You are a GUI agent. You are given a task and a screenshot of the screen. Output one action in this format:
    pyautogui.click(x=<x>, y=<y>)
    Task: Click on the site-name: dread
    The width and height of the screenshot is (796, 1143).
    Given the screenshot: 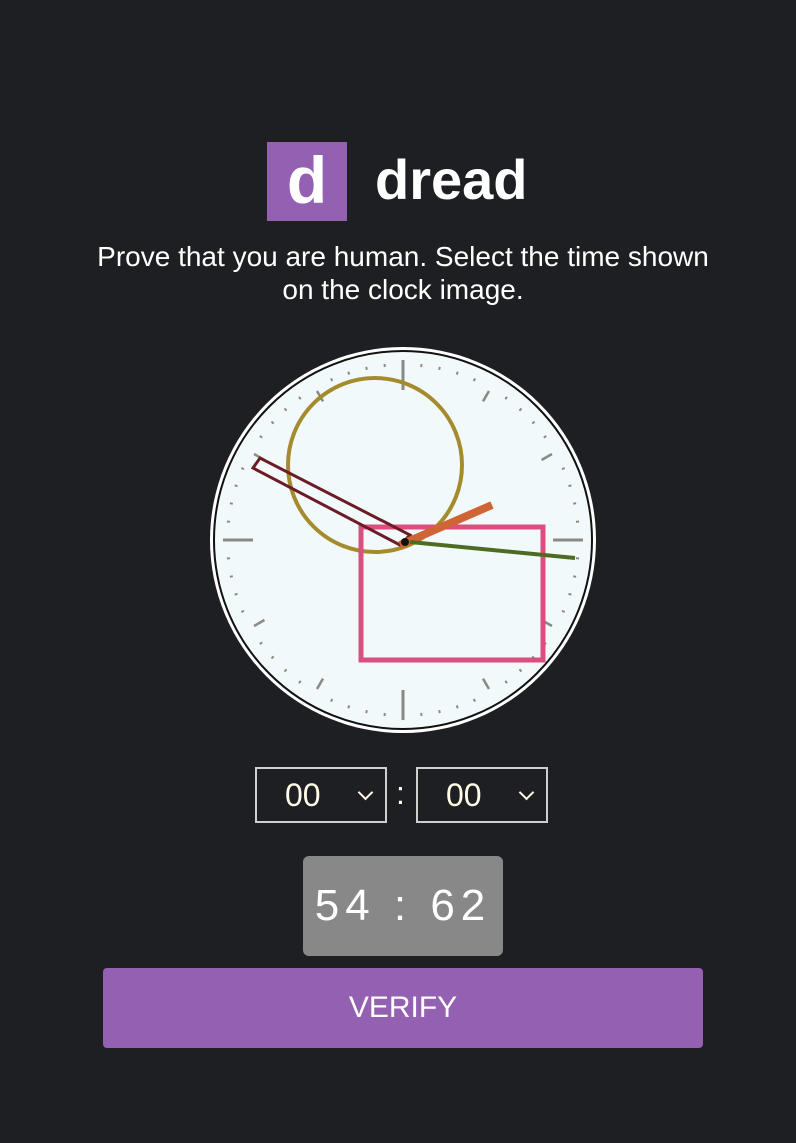 What is the action you would take?
    pyautogui.click(x=451, y=179)
    